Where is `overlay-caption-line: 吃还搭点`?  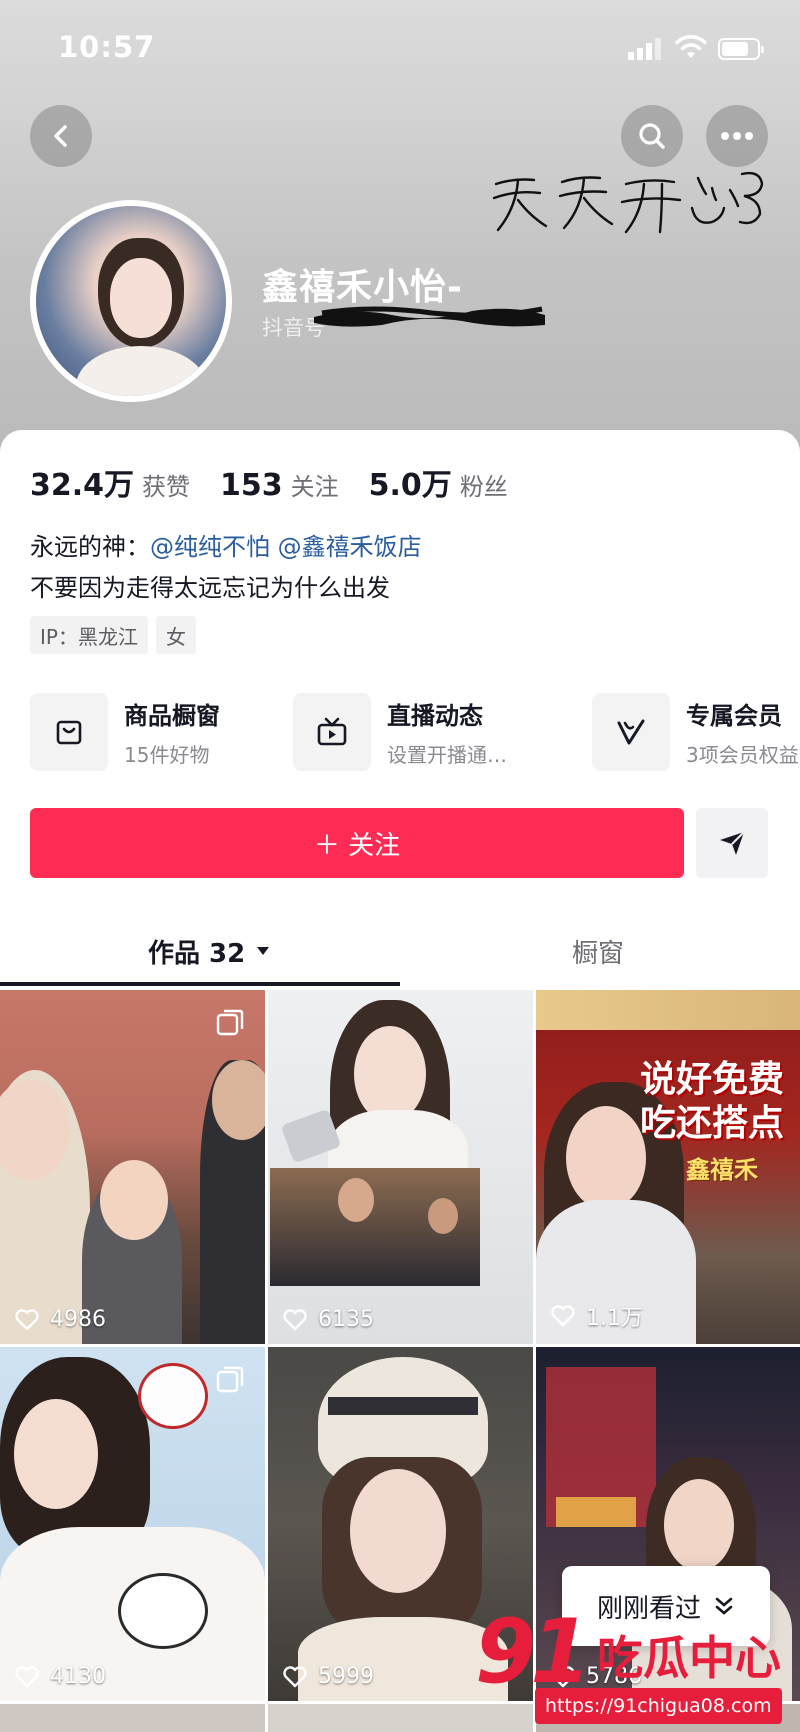
overlay-caption-line: 吃还搭点 is located at coordinates (712, 1123).